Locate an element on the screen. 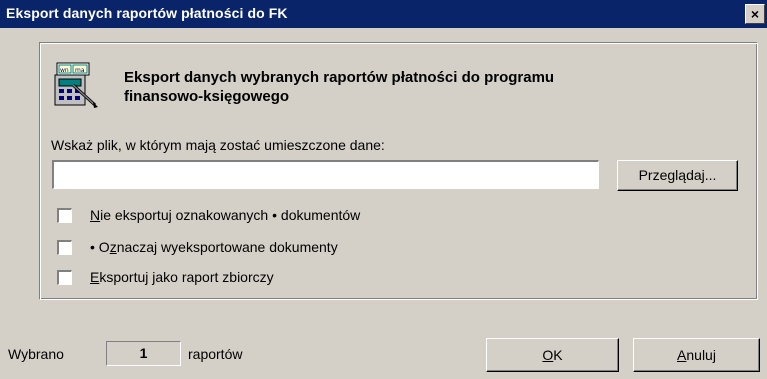 This screenshot has width=767, height=379. mark-exported-label: • Oznaczaj wyeksportowane dokumenty is located at coordinates (214, 247).